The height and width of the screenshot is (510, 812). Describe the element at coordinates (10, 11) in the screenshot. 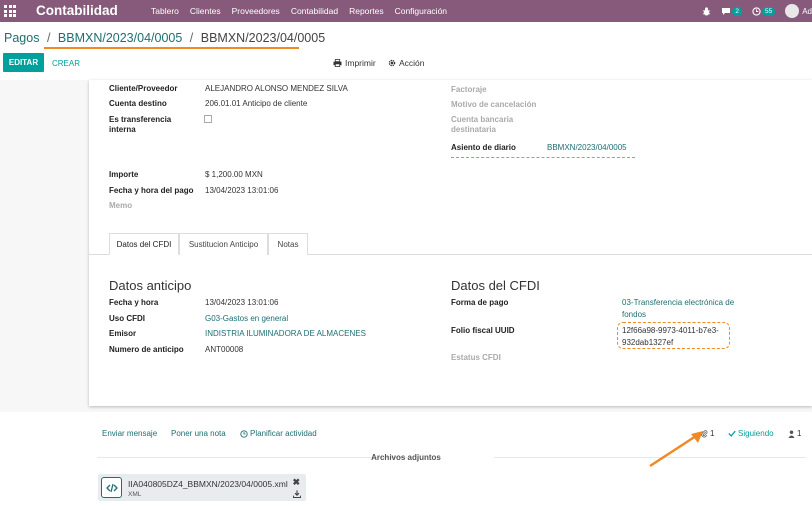

I see `apps-menu-icon` at that location.